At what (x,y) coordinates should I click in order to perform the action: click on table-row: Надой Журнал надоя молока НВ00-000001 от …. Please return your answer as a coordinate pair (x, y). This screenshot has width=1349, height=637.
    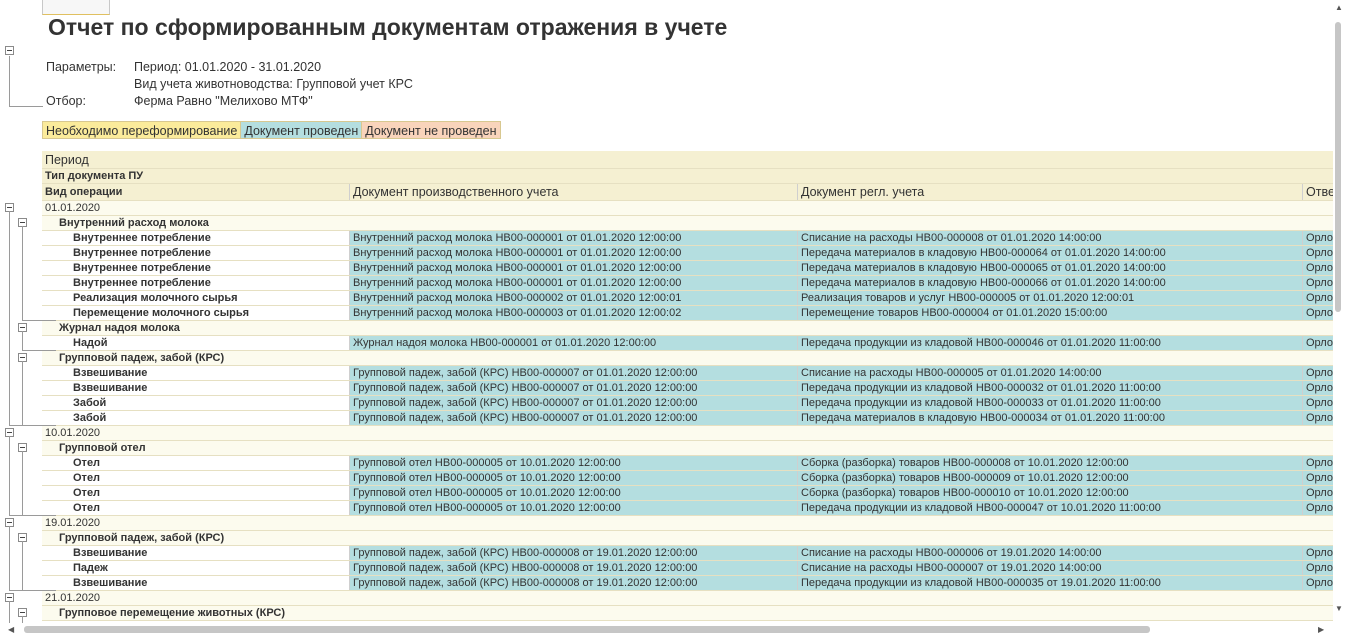
    Looking at the image, I should click on (687, 343).